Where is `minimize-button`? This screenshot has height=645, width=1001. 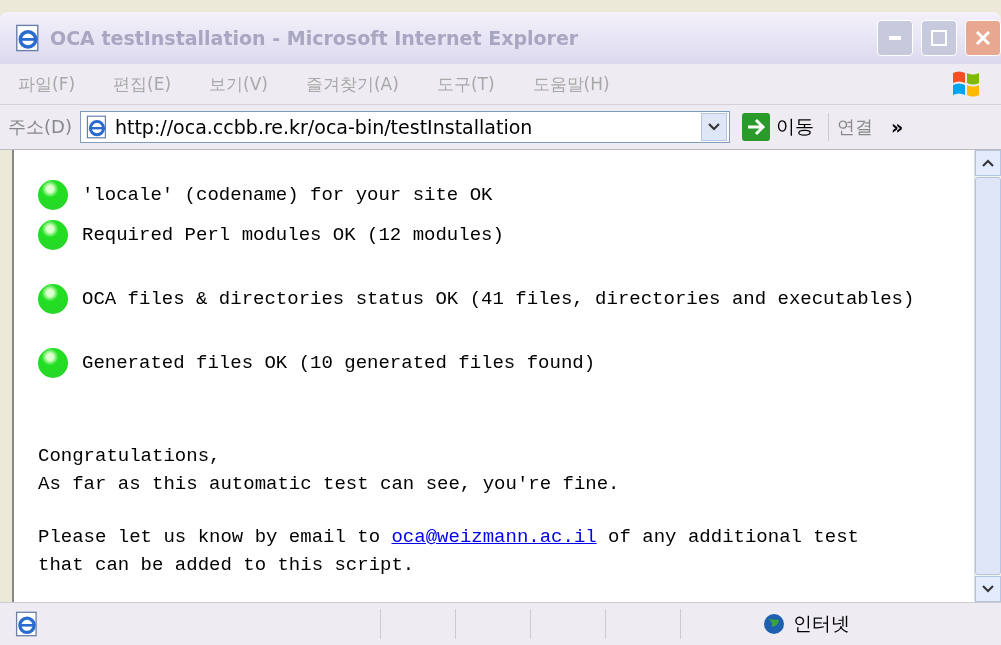
minimize-button is located at coordinates (895, 38).